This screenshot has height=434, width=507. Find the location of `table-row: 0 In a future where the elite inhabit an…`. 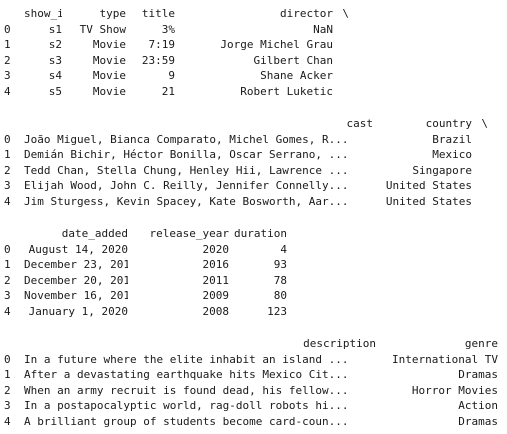

table-row: 0 In a future where the elite inhabit an… is located at coordinates (255, 360).